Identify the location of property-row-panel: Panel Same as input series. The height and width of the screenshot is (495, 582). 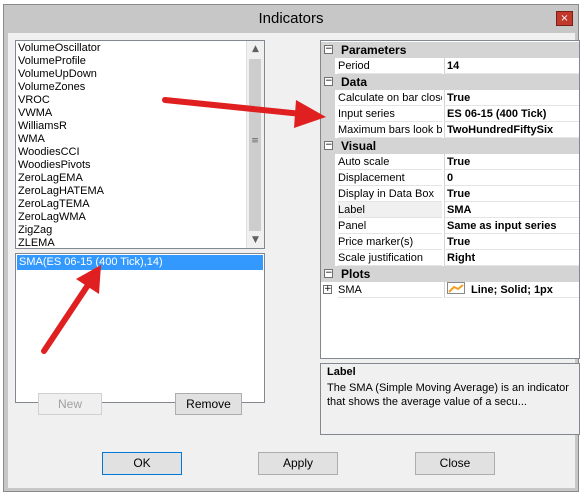
(450, 226).